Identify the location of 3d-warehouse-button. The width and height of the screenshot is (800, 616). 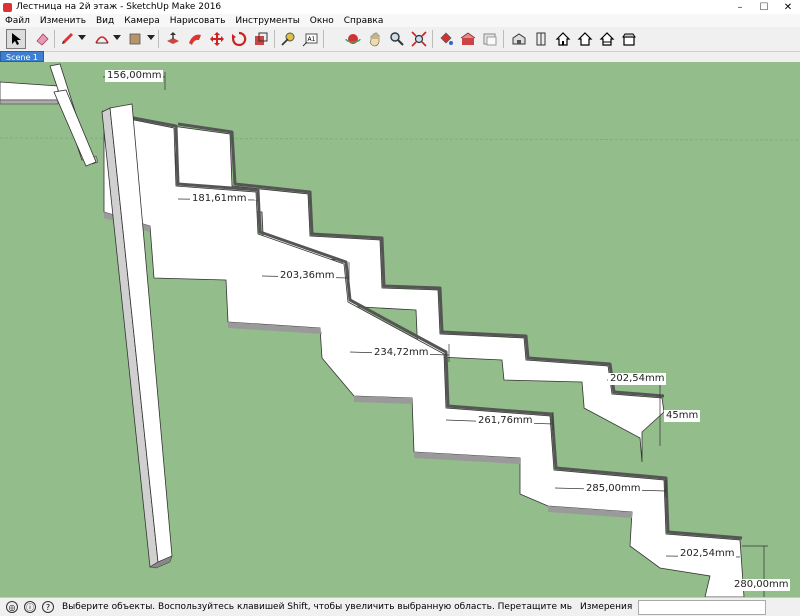
(468, 39).